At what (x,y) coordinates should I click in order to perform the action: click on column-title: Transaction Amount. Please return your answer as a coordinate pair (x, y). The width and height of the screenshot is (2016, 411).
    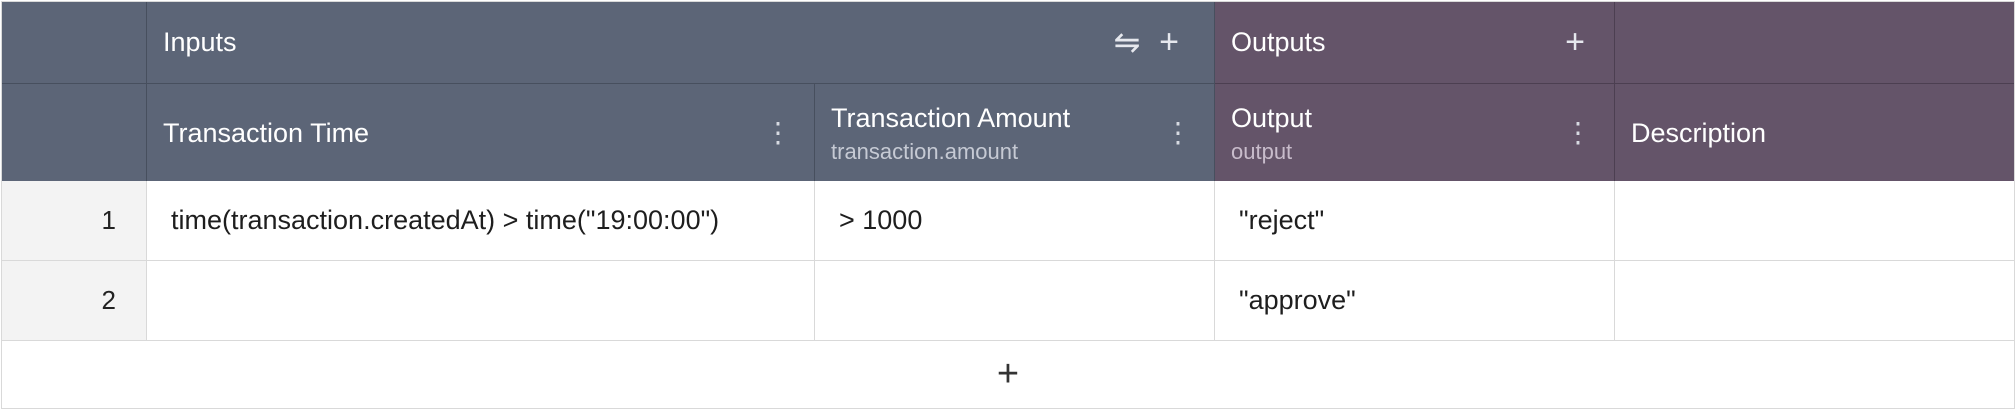
    Looking at the image, I should click on (951, 117).